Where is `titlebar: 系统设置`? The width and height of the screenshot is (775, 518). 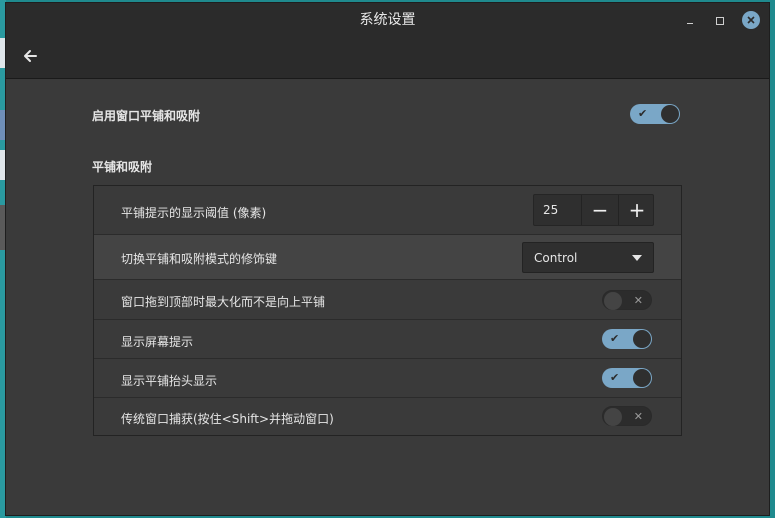
titlebar: 系统设置 is located at coordinates (387, 41).